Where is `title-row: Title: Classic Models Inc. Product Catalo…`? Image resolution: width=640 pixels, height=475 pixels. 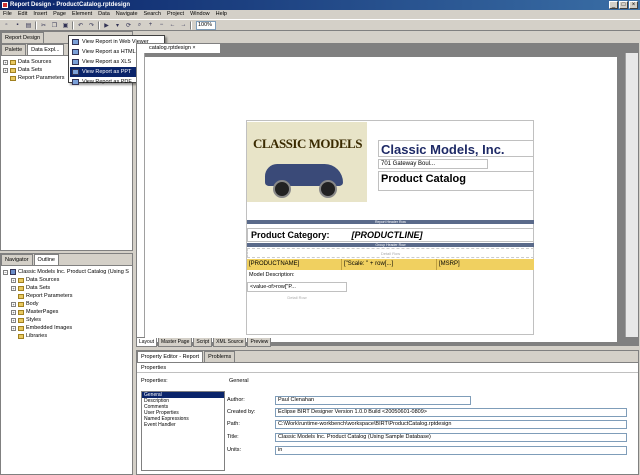 title-row: Title: Classic Models Inc. Product Catalo… is located at coordinates (427, 437).